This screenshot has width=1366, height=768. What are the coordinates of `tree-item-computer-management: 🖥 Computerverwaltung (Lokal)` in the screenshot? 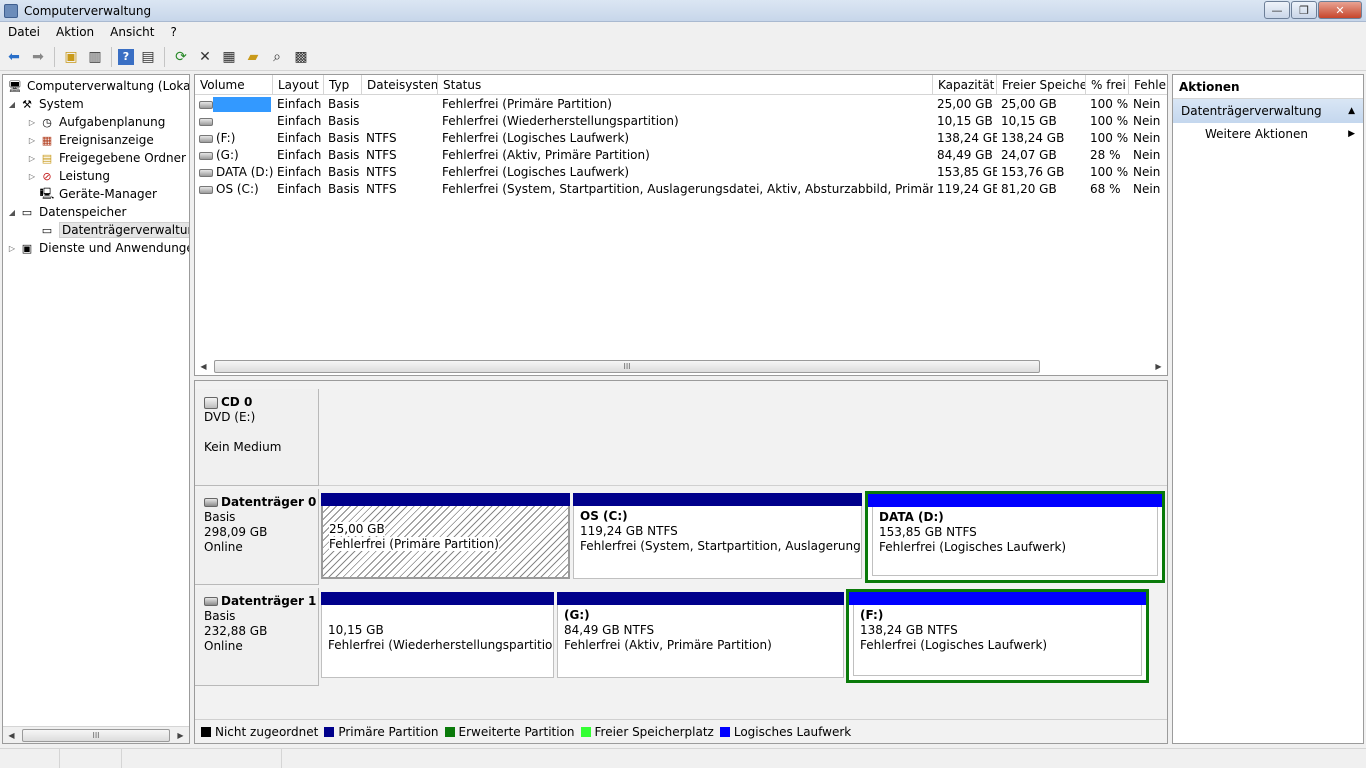 It's located at (97, 86).